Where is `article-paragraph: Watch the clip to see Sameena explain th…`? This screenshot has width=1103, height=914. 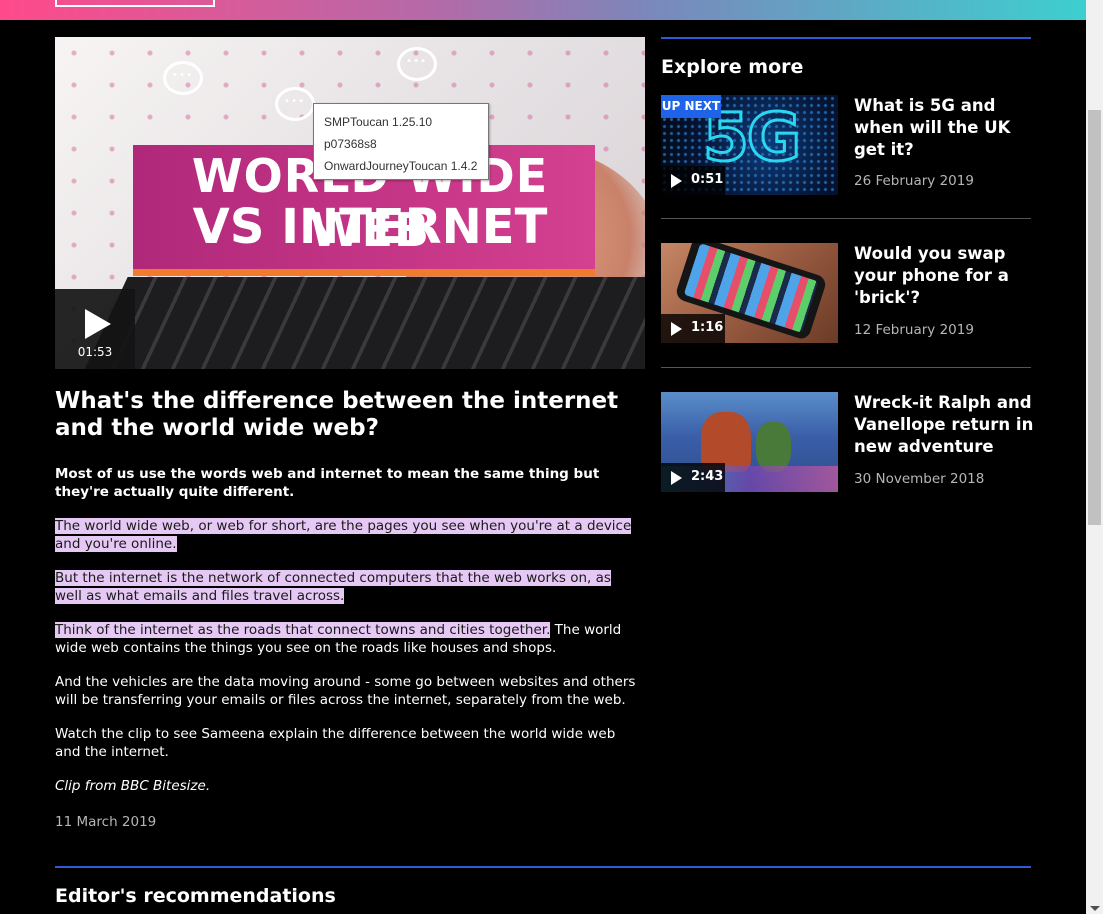
article-paragraph: Watch the clip to see Sameena explain th… is located at coordinates (335, 743).